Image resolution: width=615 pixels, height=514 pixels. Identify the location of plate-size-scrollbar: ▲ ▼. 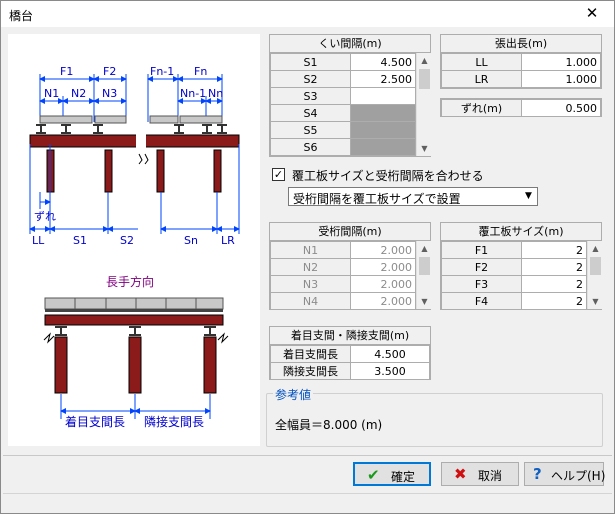
(594, 275).